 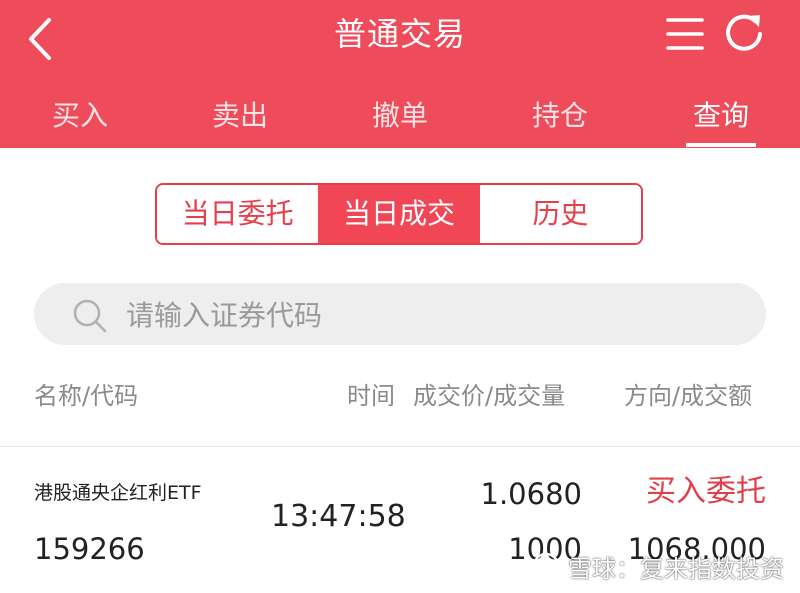 I want to click on column-header-time: 时间, so click(x=371, y=396).